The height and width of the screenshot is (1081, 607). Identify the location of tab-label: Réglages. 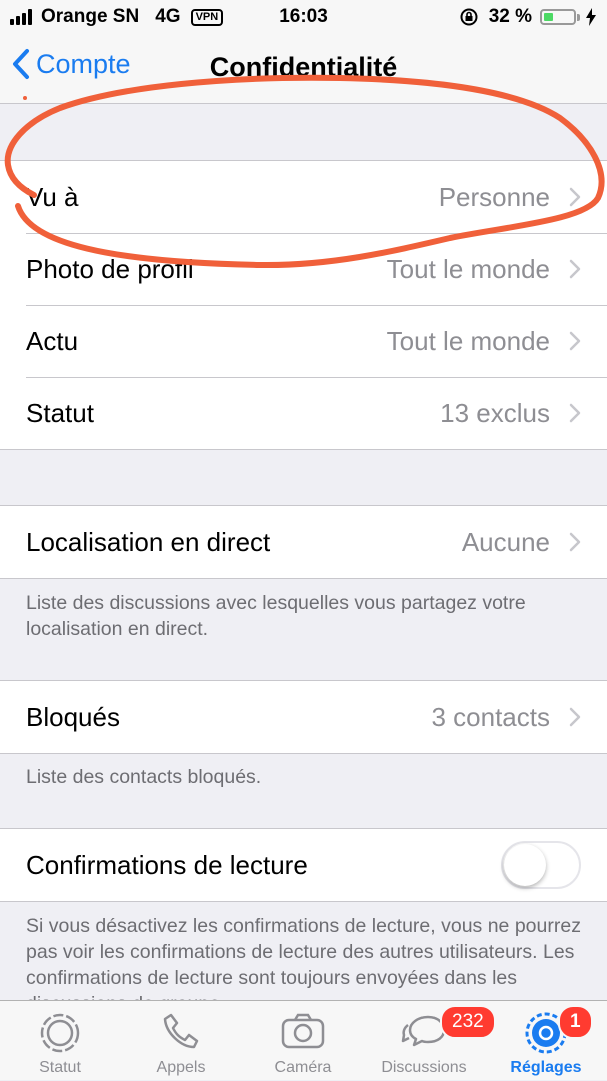
(546, 1067).